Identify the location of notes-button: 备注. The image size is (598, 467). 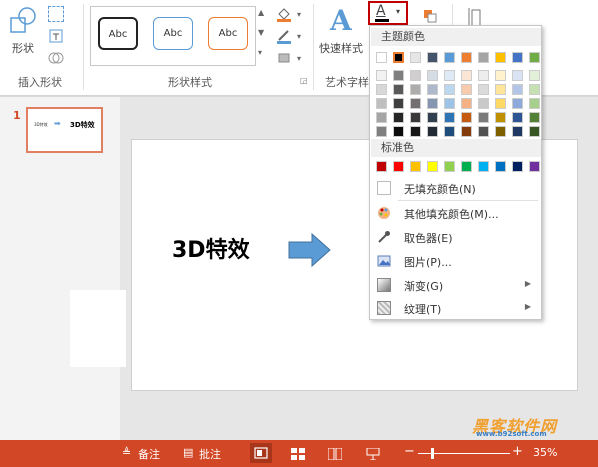
(149, 454).